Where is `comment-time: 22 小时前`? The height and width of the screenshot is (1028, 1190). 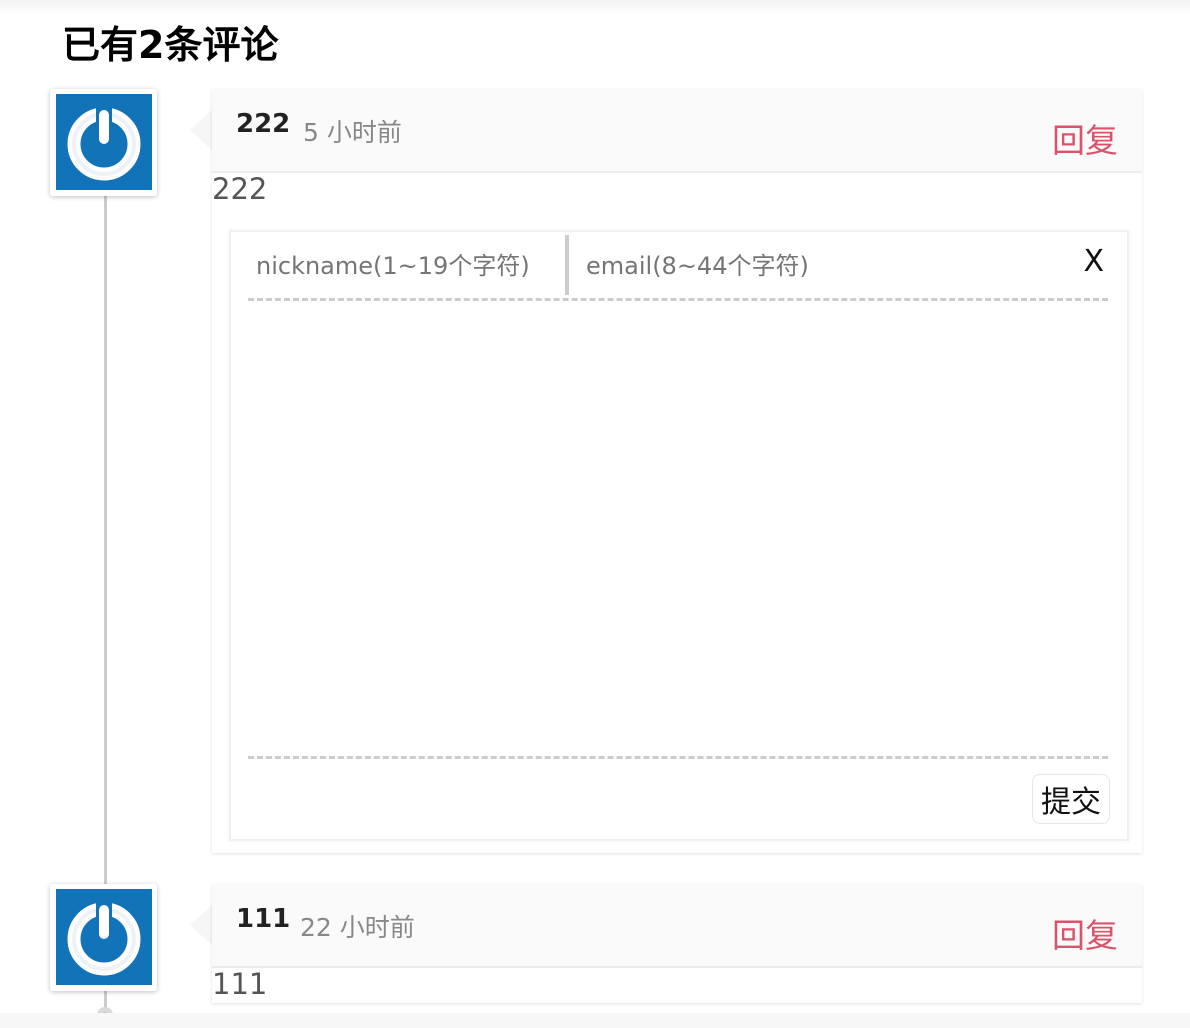 comment-time: 22 小时前 is located at coordinates (357, 927).